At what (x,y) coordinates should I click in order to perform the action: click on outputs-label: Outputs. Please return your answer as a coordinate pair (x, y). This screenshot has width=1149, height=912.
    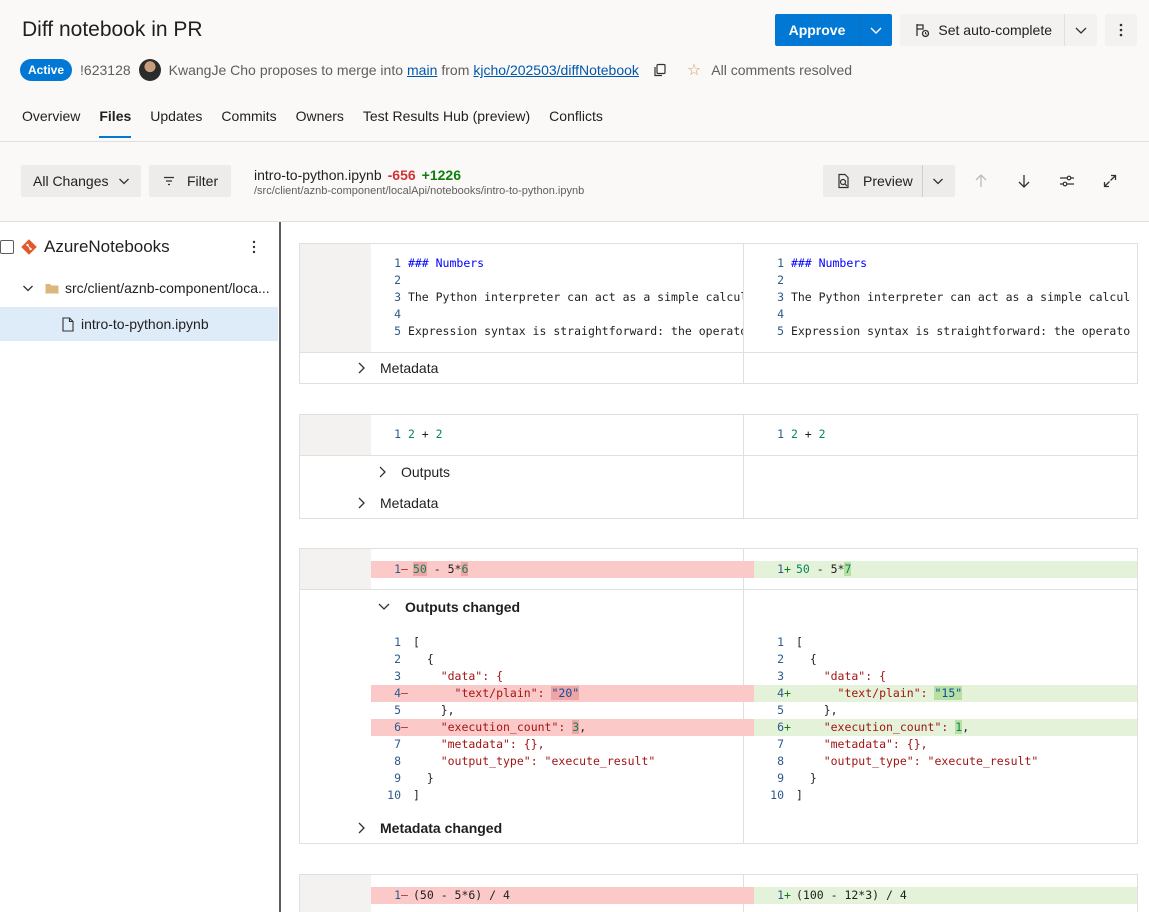
    Looking at the image, I should click on (426, 472).